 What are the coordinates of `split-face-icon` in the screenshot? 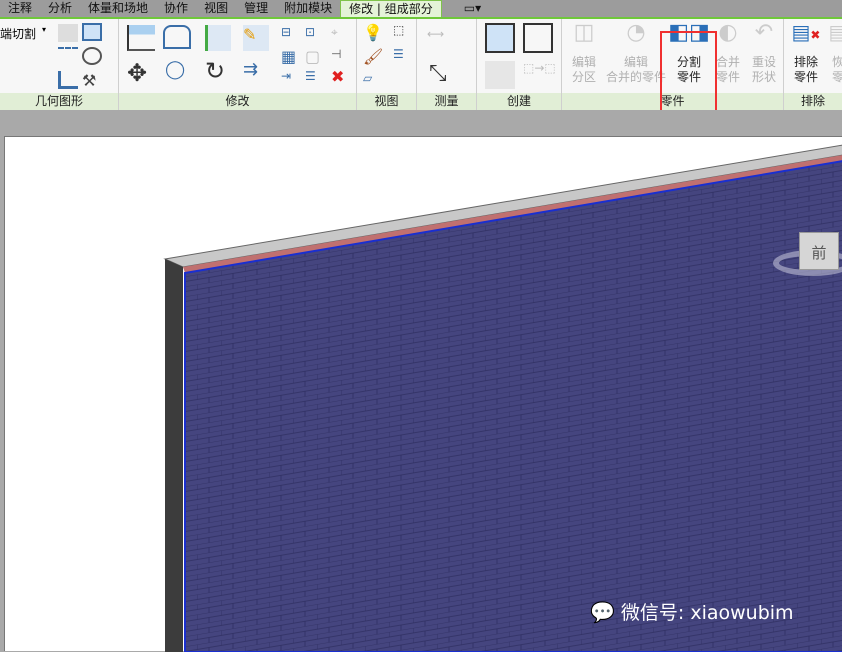 It's located at (68, 56).